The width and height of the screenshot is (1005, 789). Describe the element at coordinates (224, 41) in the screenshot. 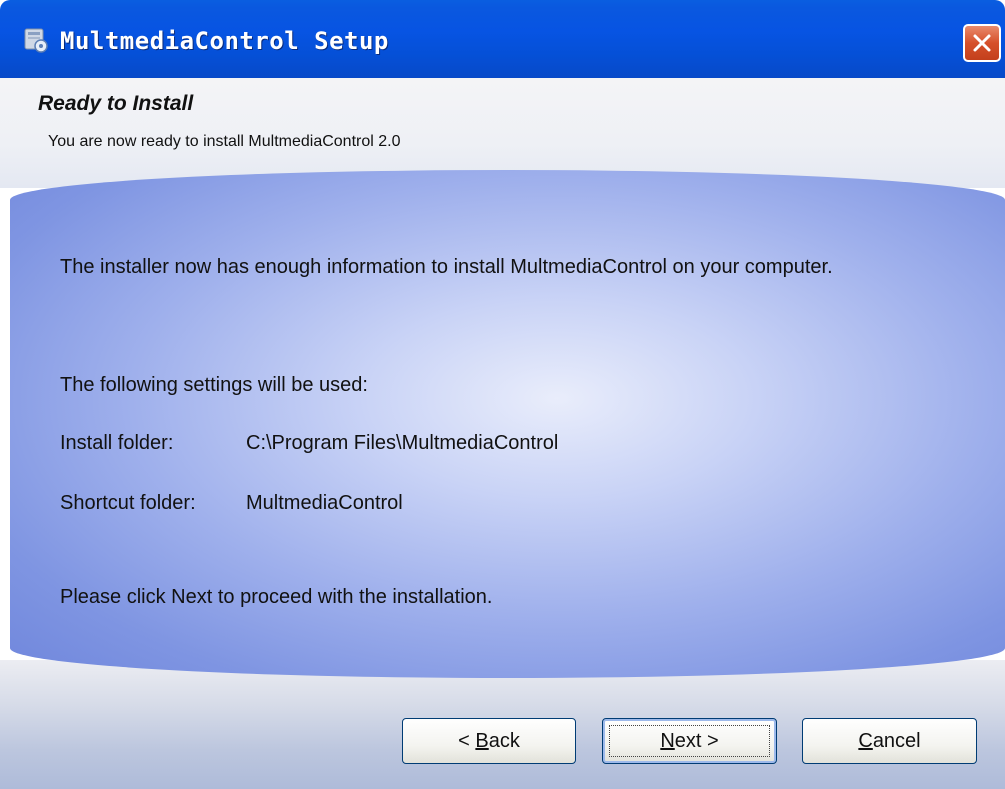

I see `window-title: MultmediaControl Setup` at that location.